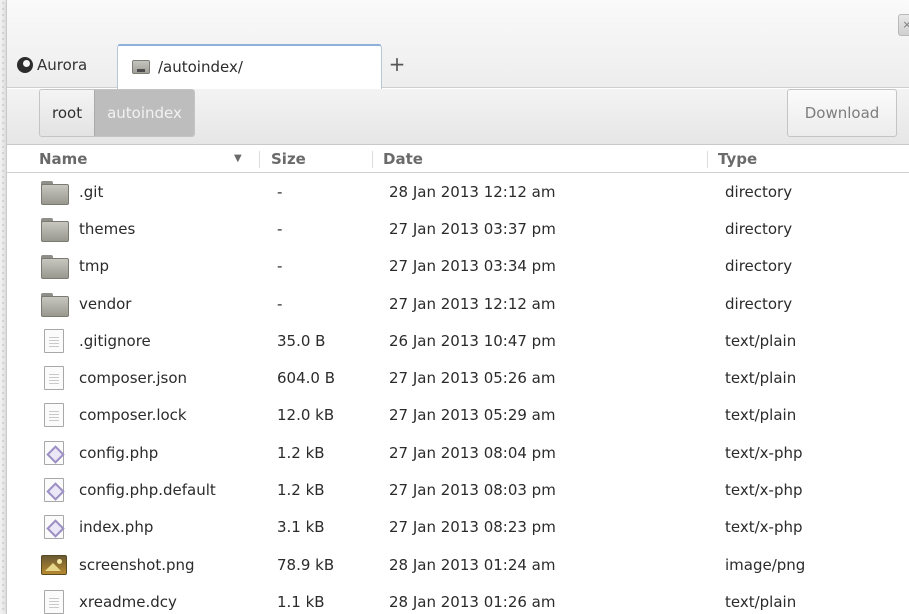 Image resolution: width=909 pixels, height=614 pixels. What do you see at coordinates (54, 564) in the screenshot?
I see `image-file-icon` at bounding box center [54, 564].